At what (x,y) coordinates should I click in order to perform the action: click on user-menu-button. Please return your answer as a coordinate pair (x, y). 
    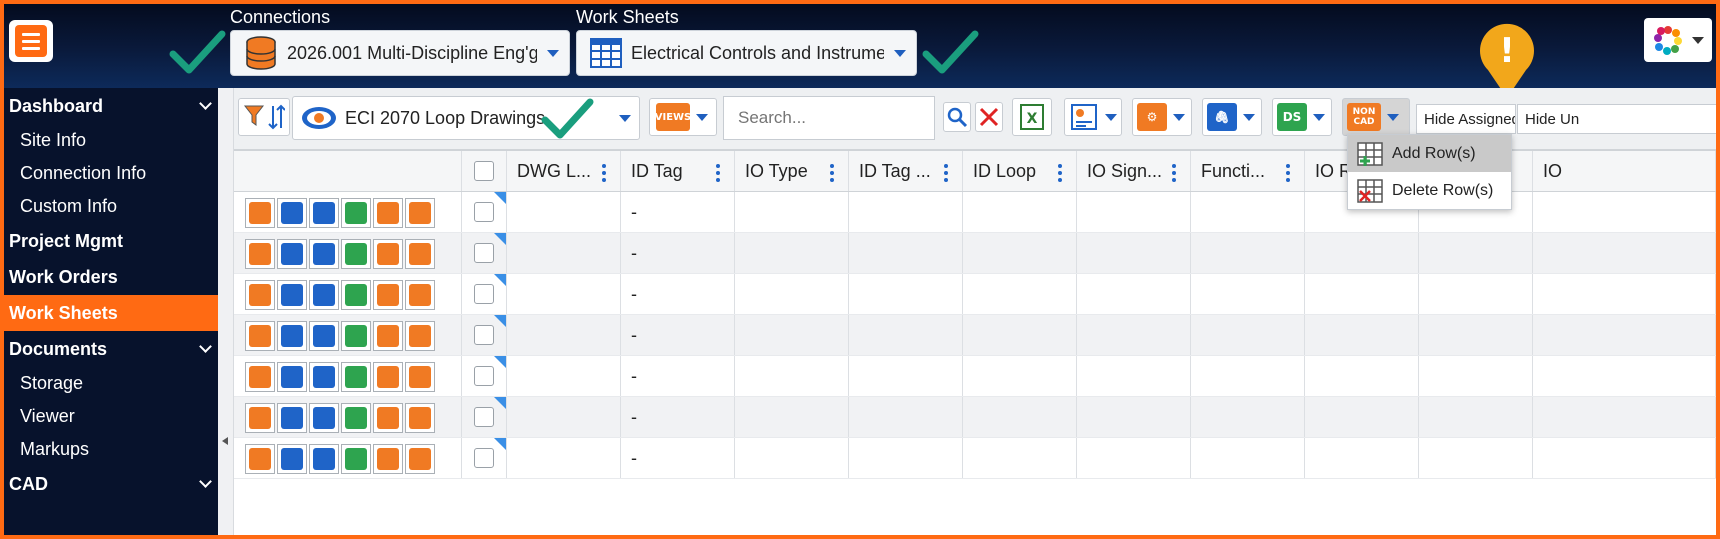
    Looking at the image, I should click on (1678, 40).